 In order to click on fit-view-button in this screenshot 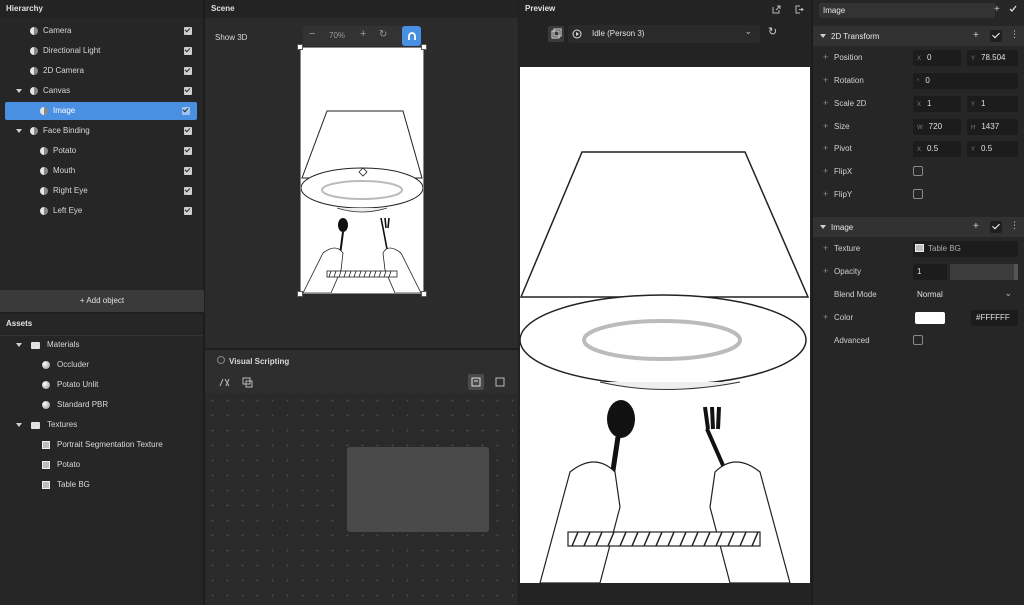, I will do `click(500, 382)`.